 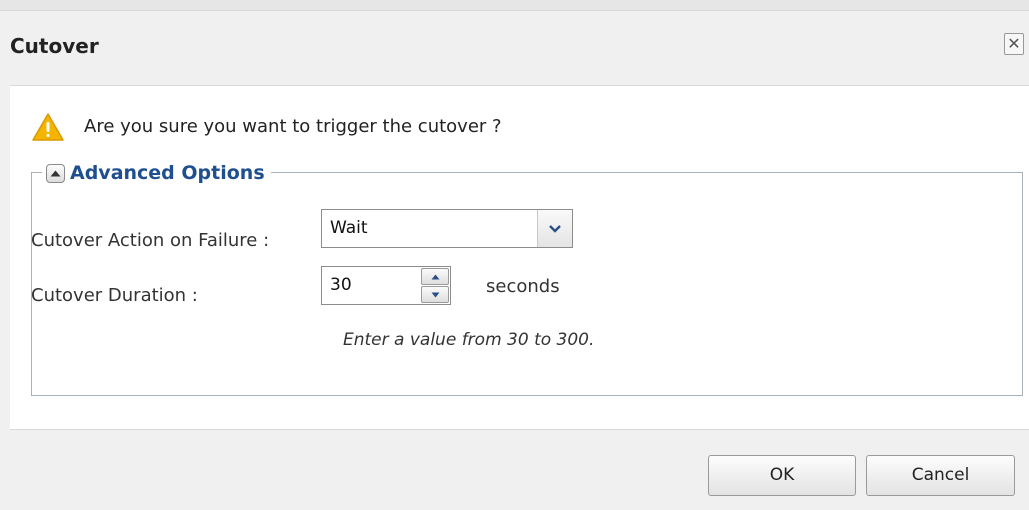 I want to click on spin-up-icon, so click(x=435, y=276).